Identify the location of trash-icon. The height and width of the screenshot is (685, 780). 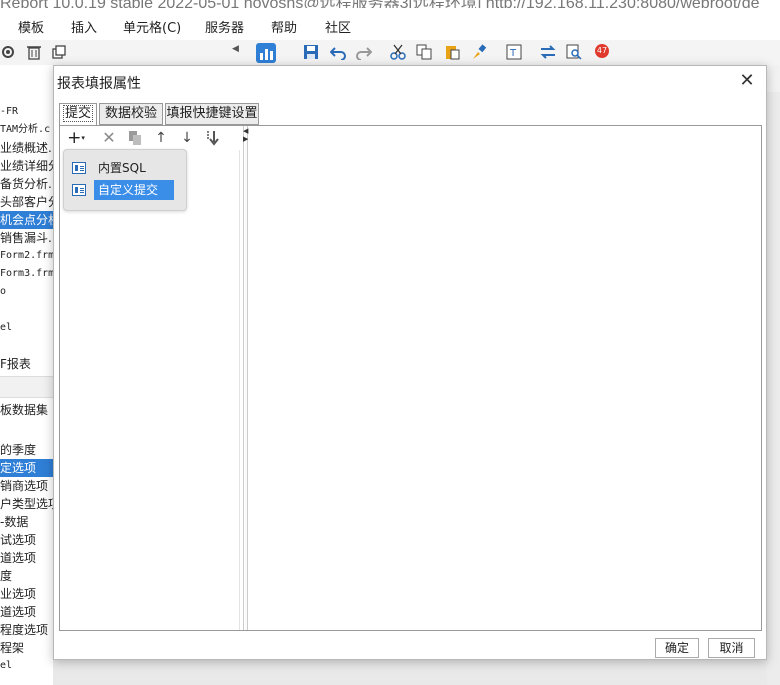
(34, 52).